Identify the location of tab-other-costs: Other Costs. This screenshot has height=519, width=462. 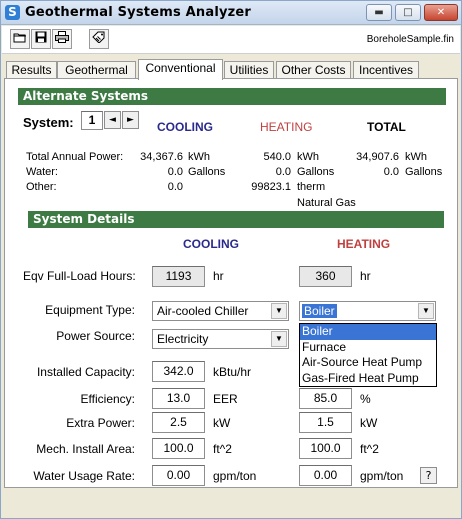
(313, 70).